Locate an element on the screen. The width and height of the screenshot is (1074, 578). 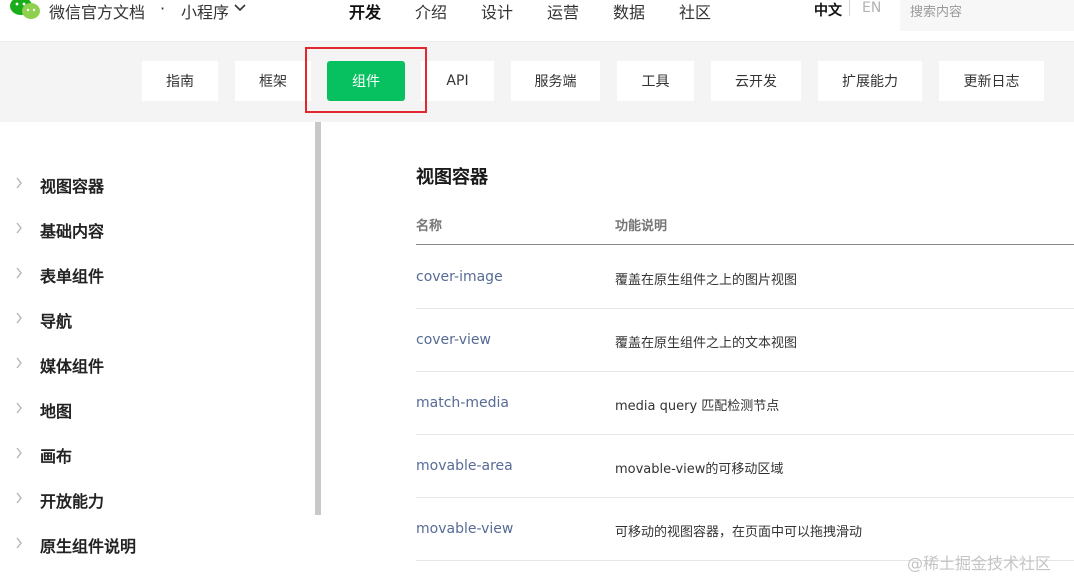
component-description: 可移动的视图容器，在页面中可以拖拽滑动 is located at coordinates (739, 532).